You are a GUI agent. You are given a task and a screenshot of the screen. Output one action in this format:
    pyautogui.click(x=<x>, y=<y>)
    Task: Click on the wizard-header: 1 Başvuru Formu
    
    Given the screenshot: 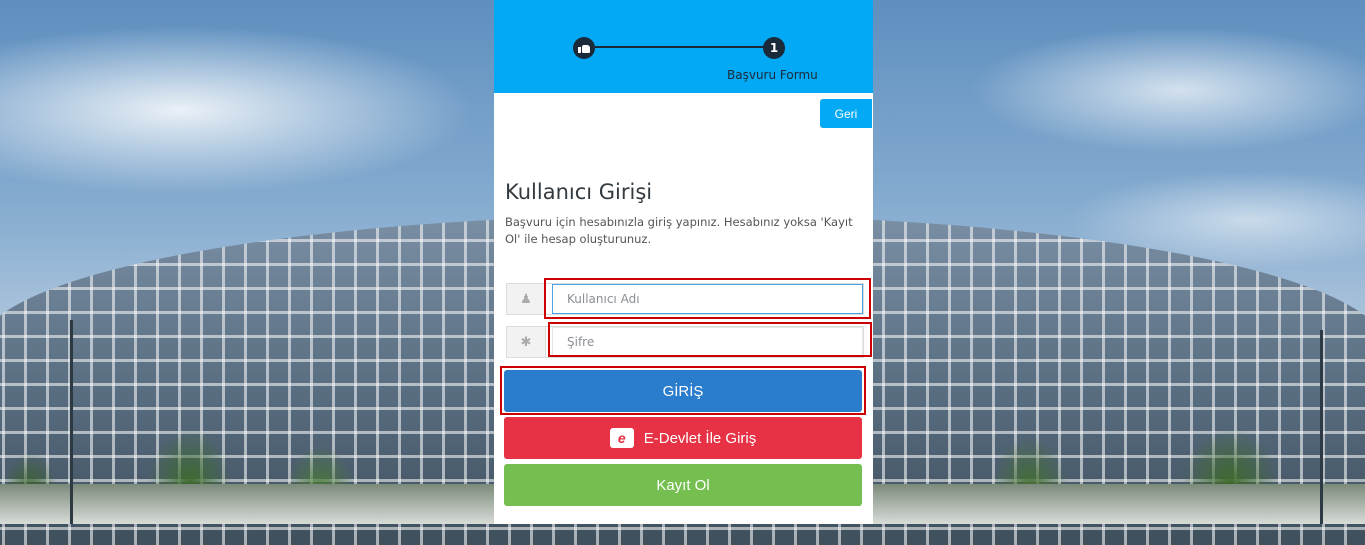 What is the action you would take?
    pyautogui.click(x=683, y=46)
    